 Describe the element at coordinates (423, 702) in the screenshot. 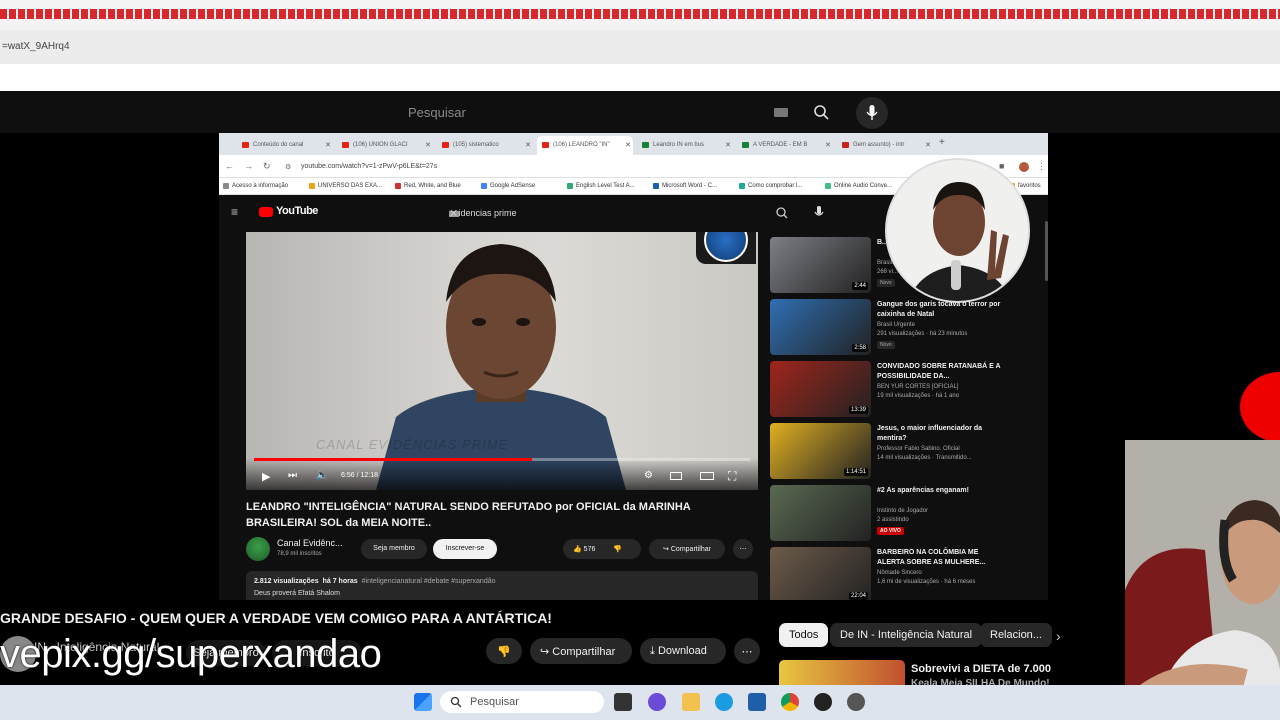

I see `windows-start-icon` at that location.